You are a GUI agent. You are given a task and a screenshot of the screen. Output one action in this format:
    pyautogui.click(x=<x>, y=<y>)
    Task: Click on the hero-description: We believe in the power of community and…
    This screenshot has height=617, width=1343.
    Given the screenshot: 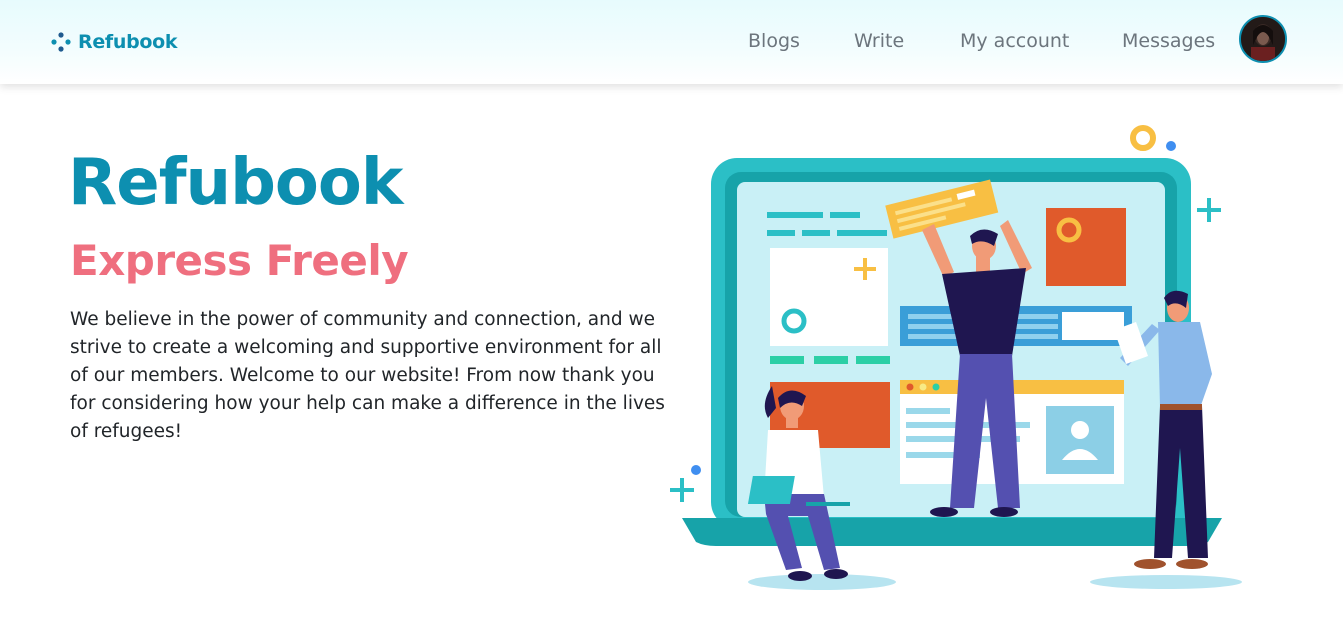 What is the action you would take?
    pyautogui.click(x=367, y=375)
    